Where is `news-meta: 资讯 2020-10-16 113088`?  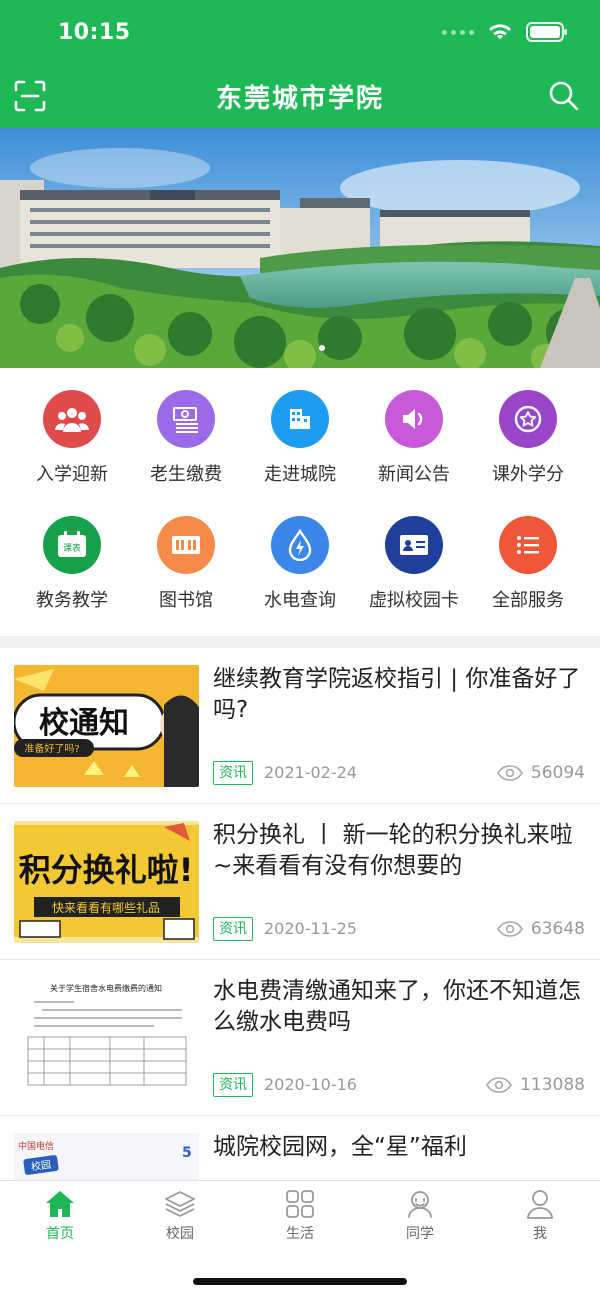 news-meta: 资讯 2020-10-16 113088 is located at coordinates (399, 1085).